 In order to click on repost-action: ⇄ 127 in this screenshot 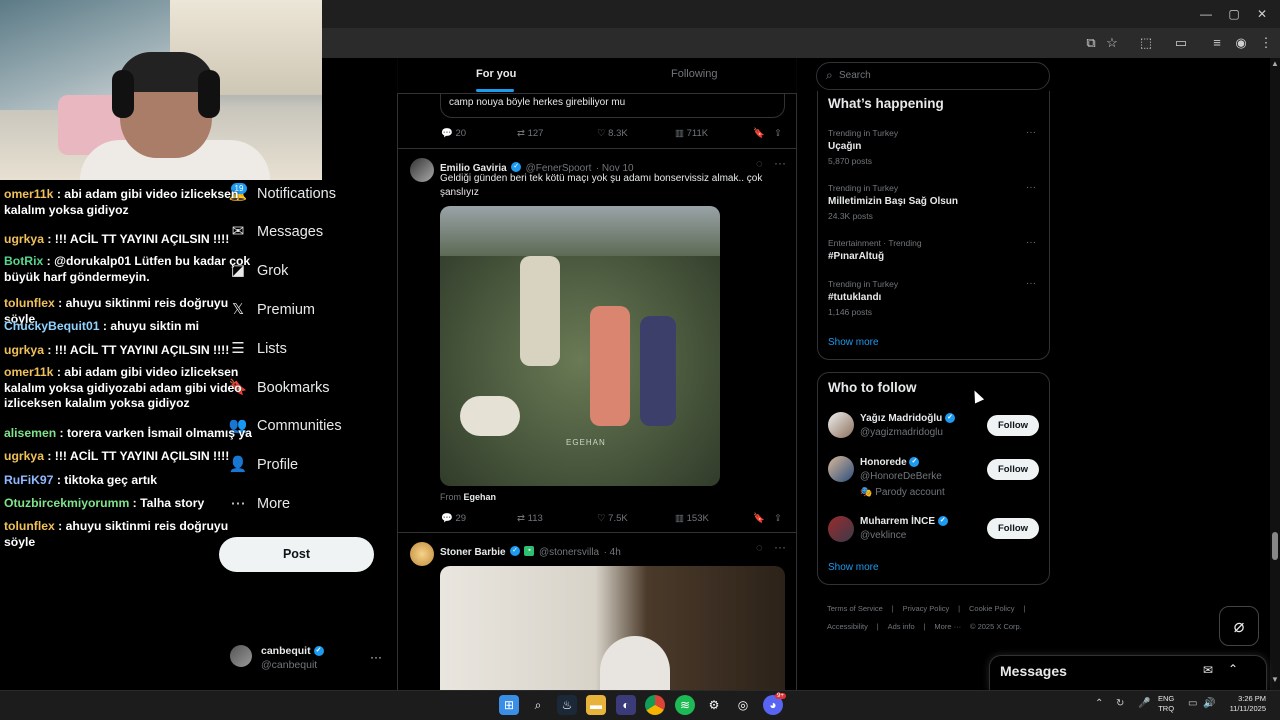, I will do `click(530, 133)`.